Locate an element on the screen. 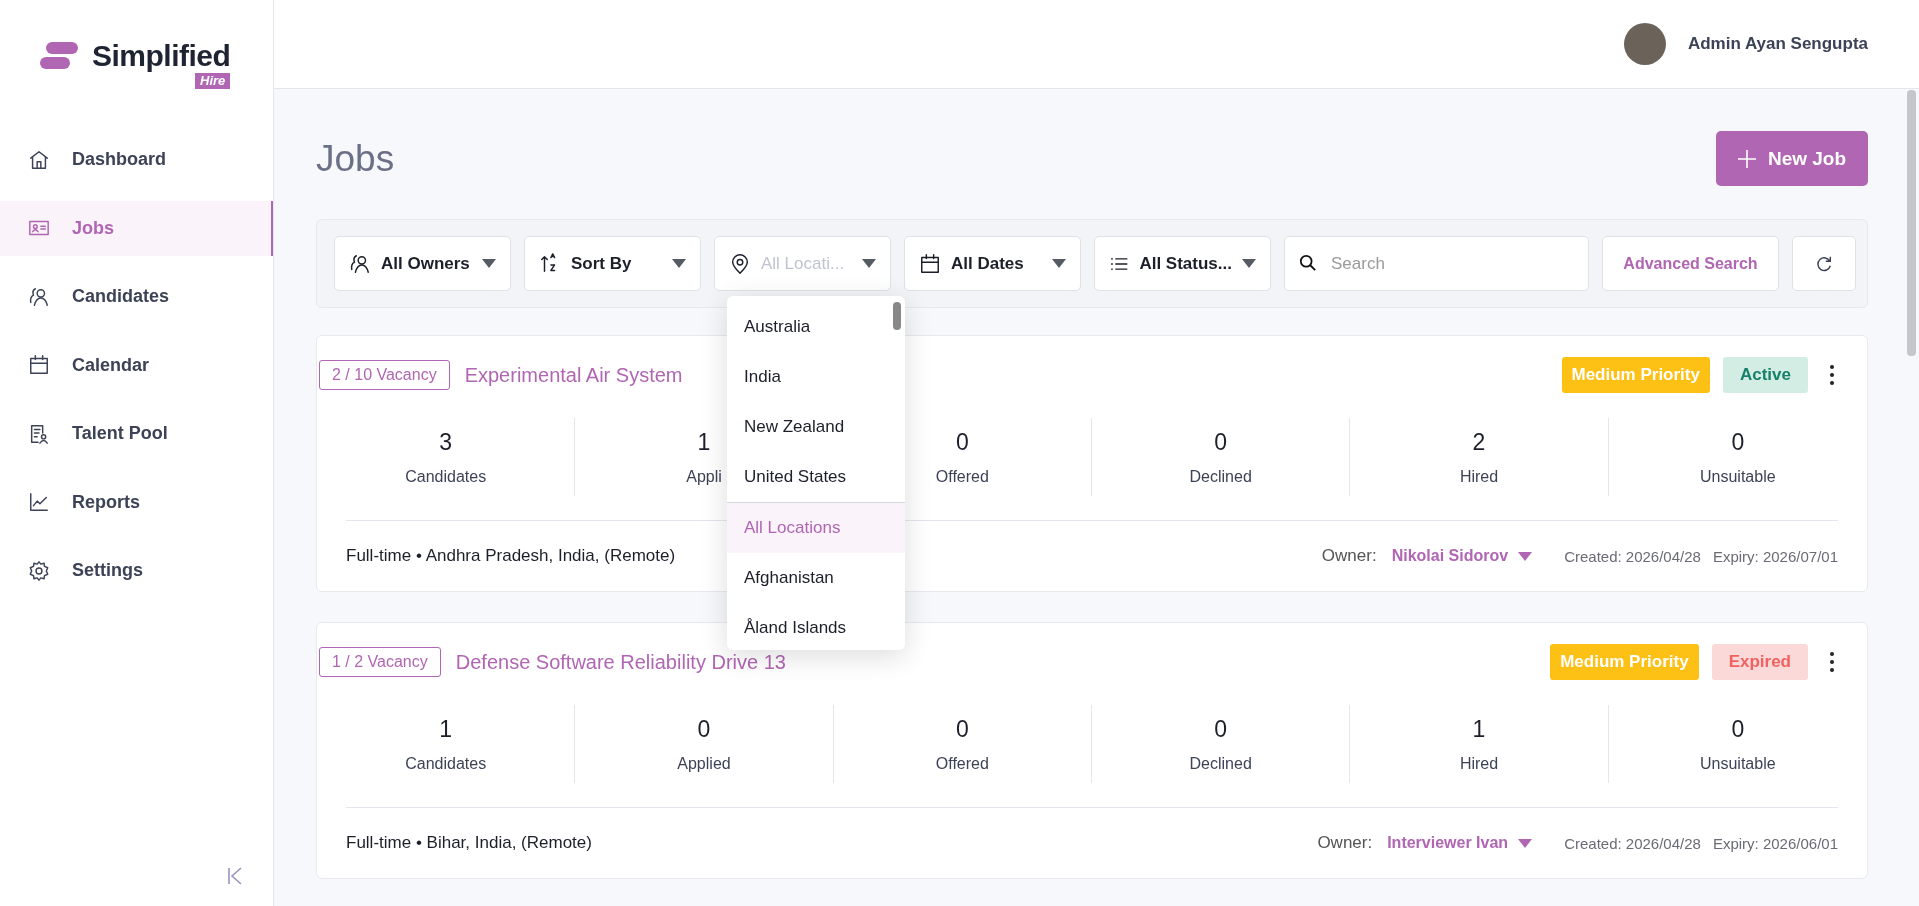  avatar is located at coordinates (1644, 44).